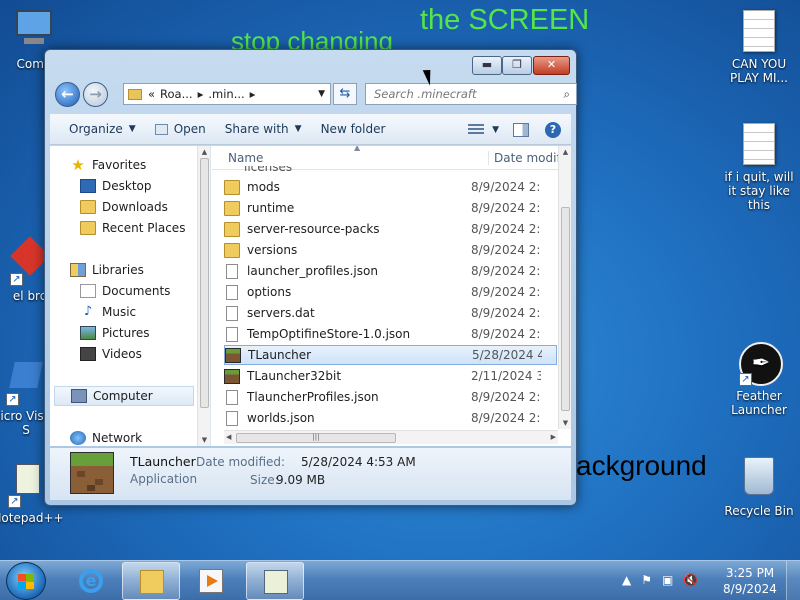 This screenshot has height=600, width=800. I want to click on nav-computer: Computer, so click(124, 396).